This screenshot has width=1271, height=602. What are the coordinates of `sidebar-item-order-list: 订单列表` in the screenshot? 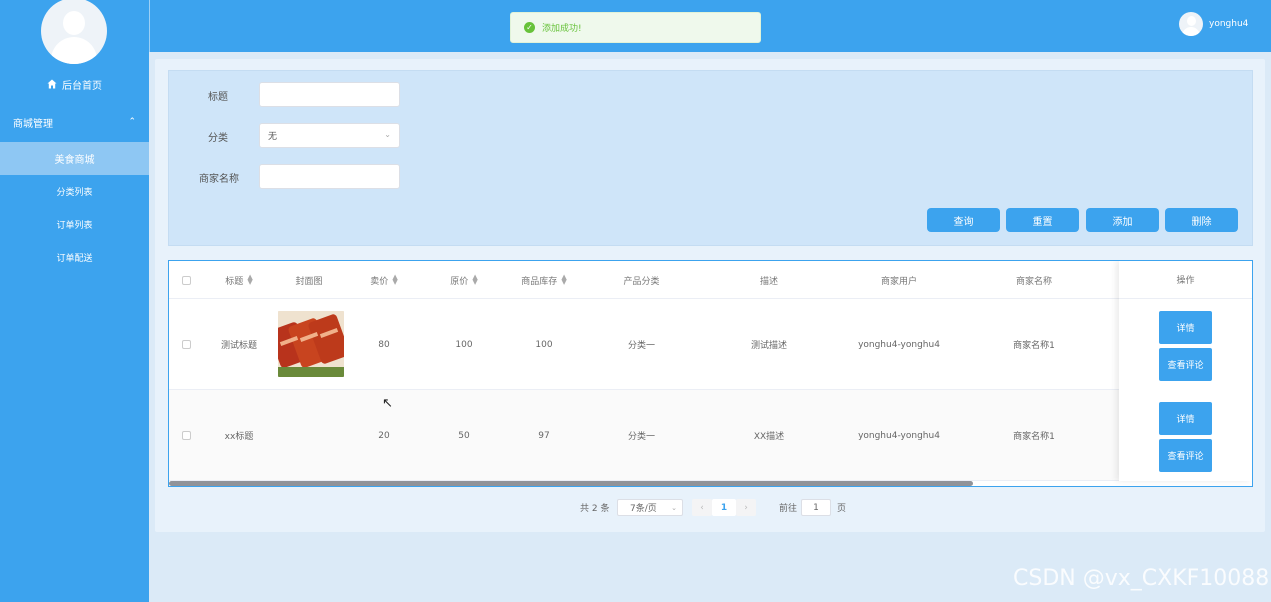 It's located at (74, 224).